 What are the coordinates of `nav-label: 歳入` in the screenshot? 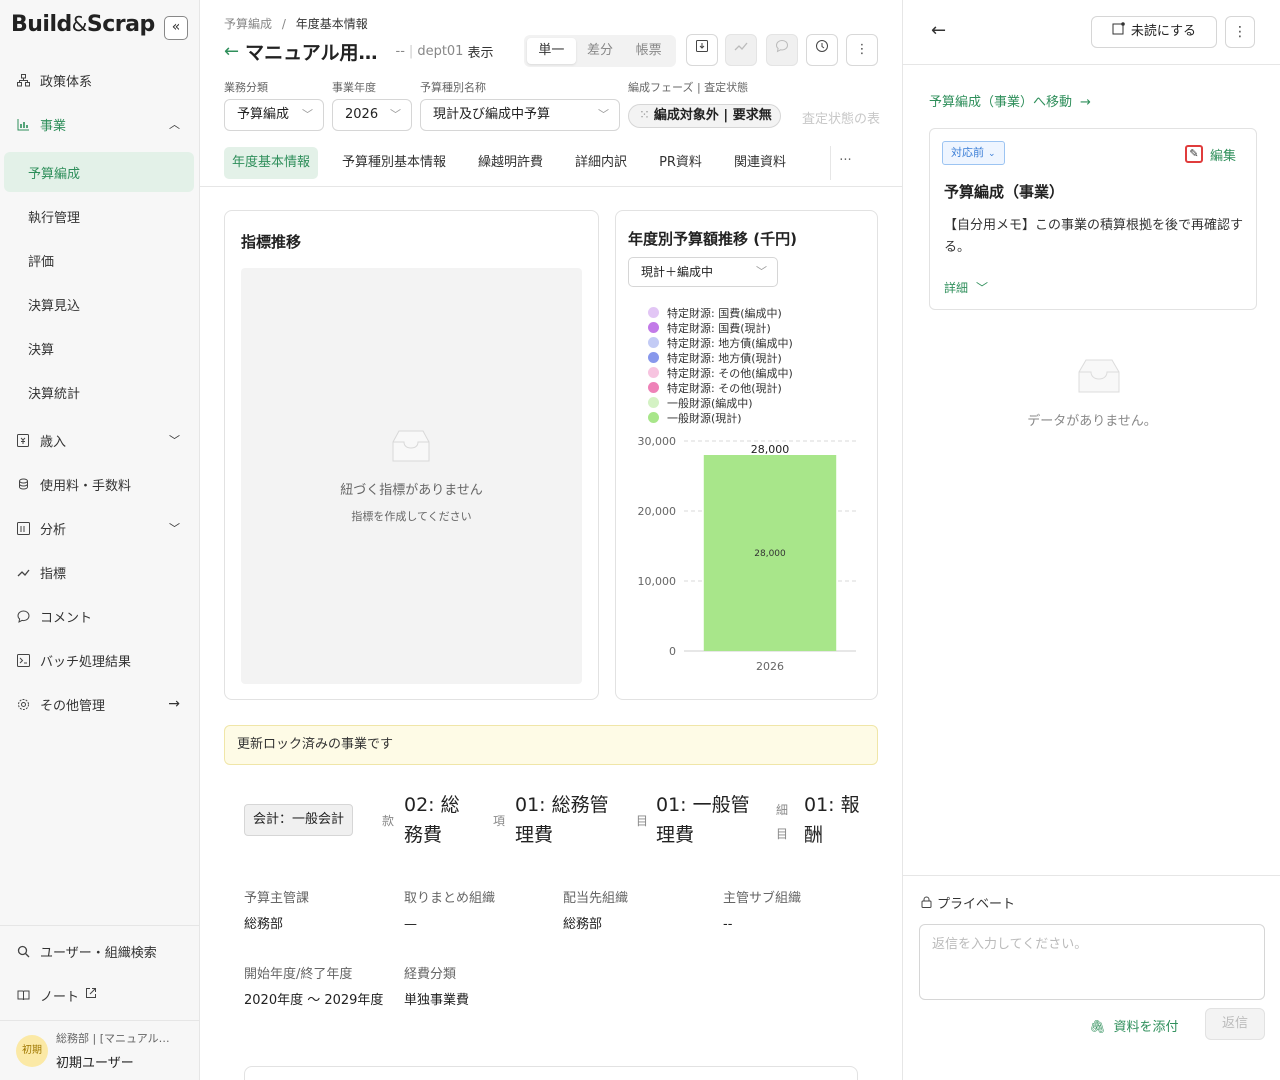 It's located at (53, 442).